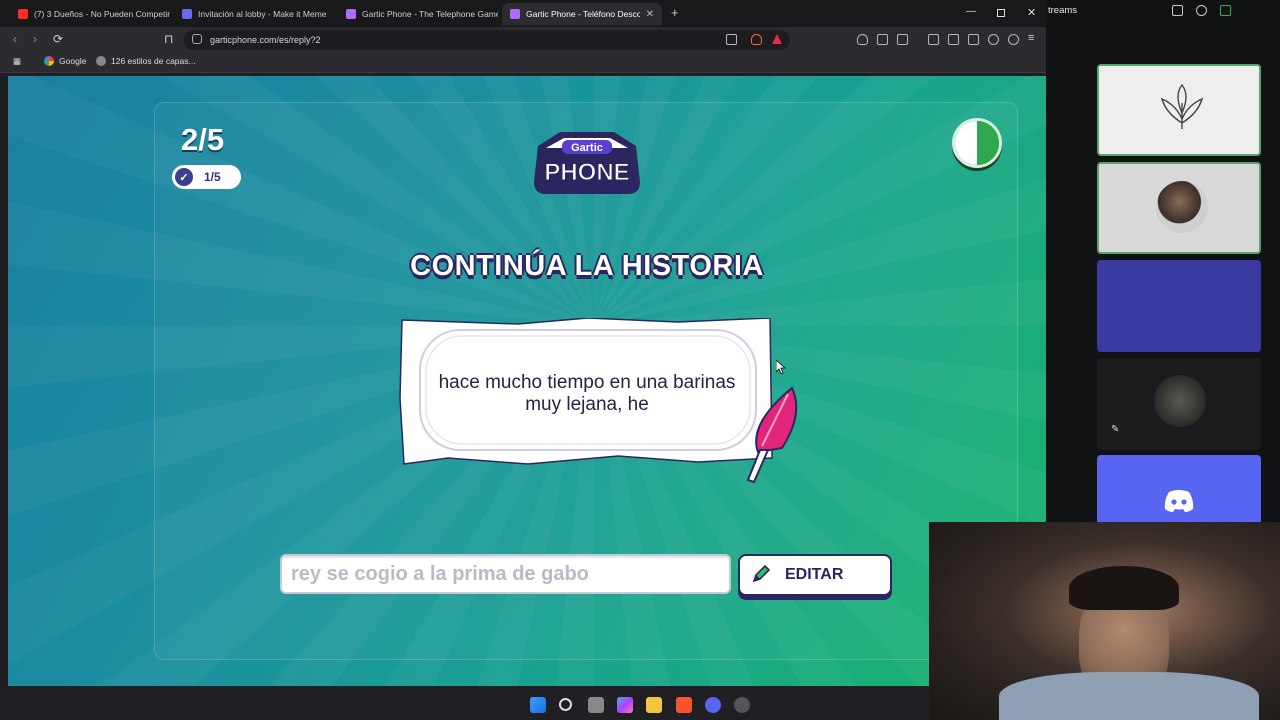  What do you see at coordinates (761, 573) in the screenshot?
I see `pencil-icon` at bounding box center [761, 573].